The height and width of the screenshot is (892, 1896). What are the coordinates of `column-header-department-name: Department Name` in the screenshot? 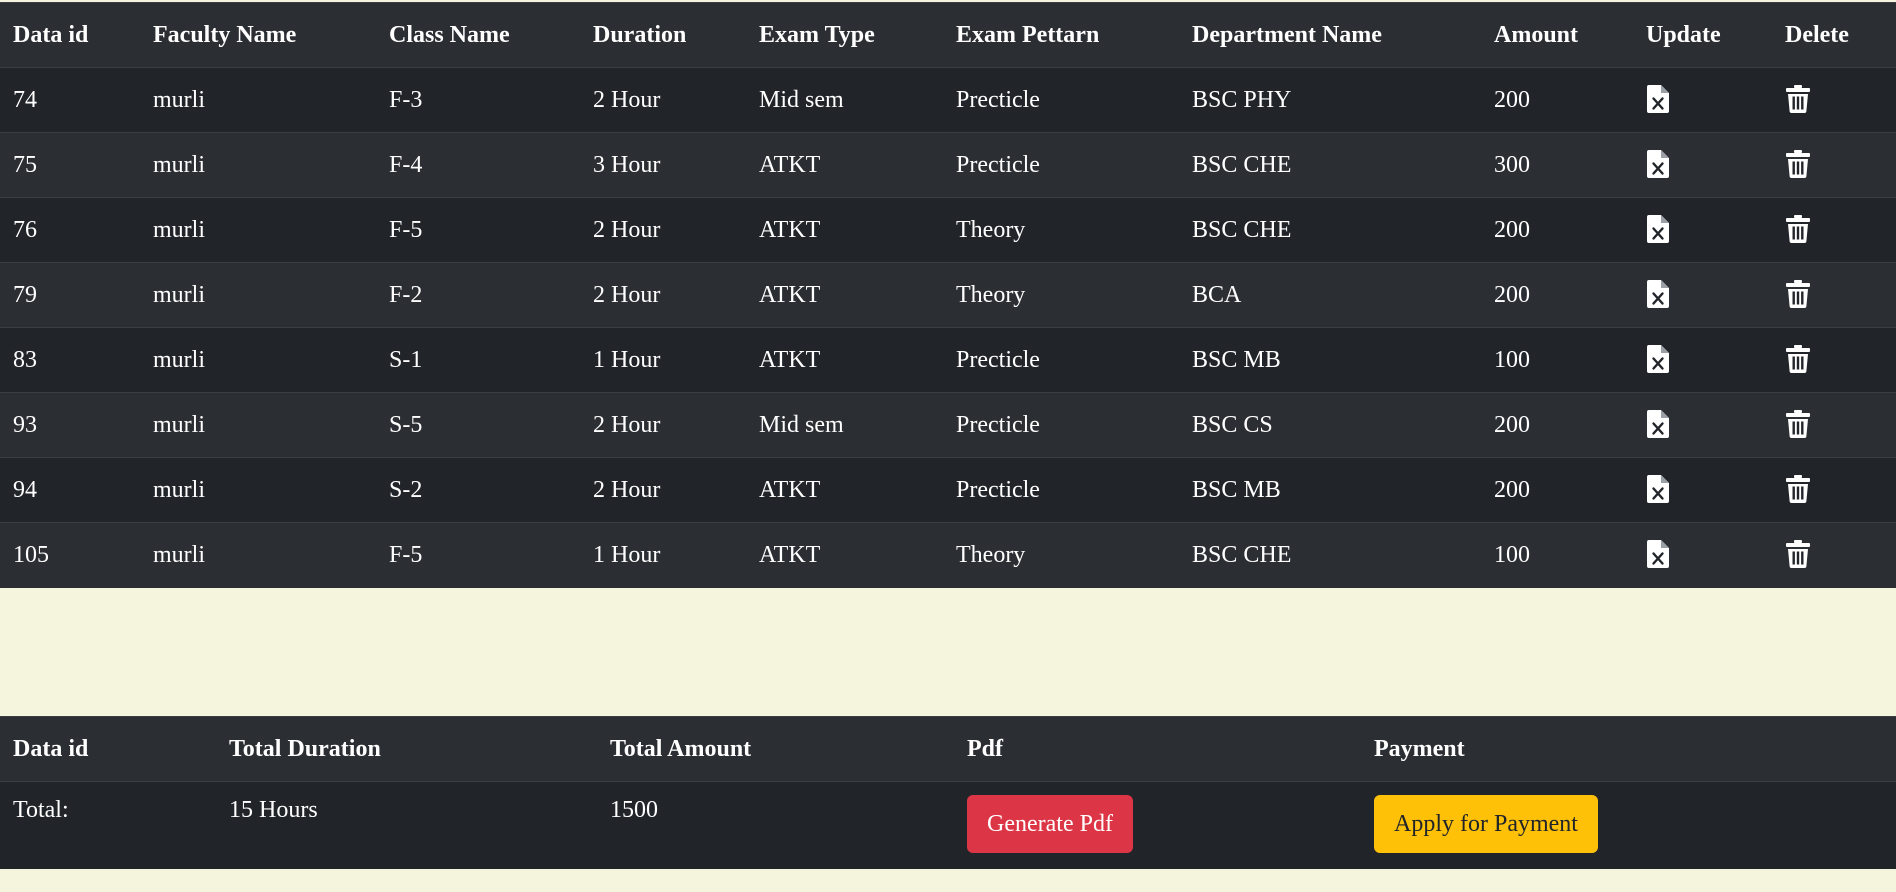 It's located at (1330, 35).